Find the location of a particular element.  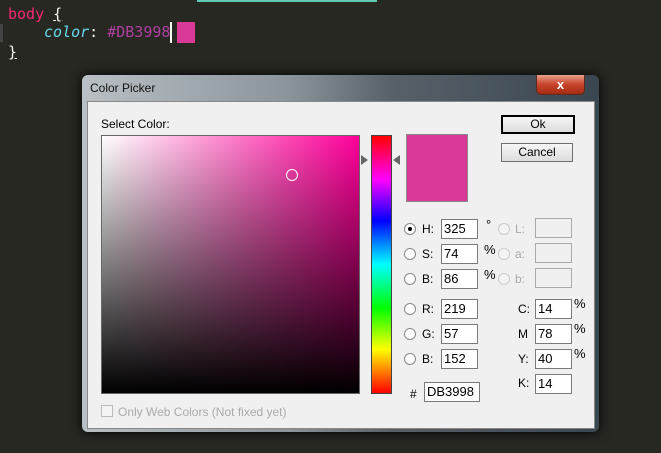

select-color-label: Select Color: is located at coordinates (135, 124).